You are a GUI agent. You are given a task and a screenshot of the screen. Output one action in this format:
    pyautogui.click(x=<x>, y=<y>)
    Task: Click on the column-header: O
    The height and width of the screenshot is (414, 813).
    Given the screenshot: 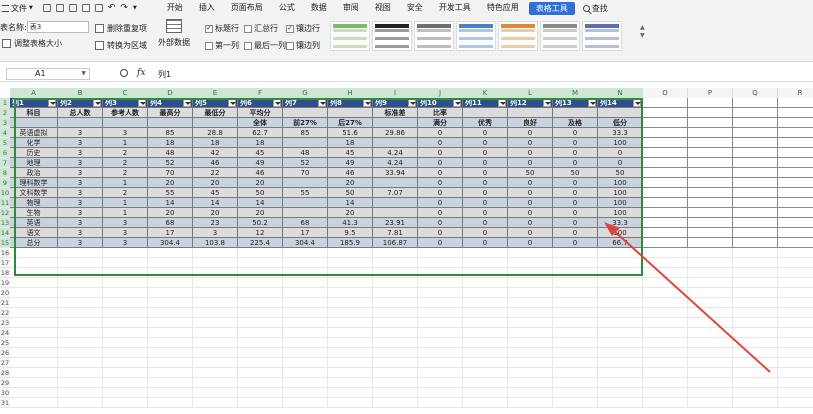 What is the action you would take?
    pyautogui.click(x=665, y=93)
    